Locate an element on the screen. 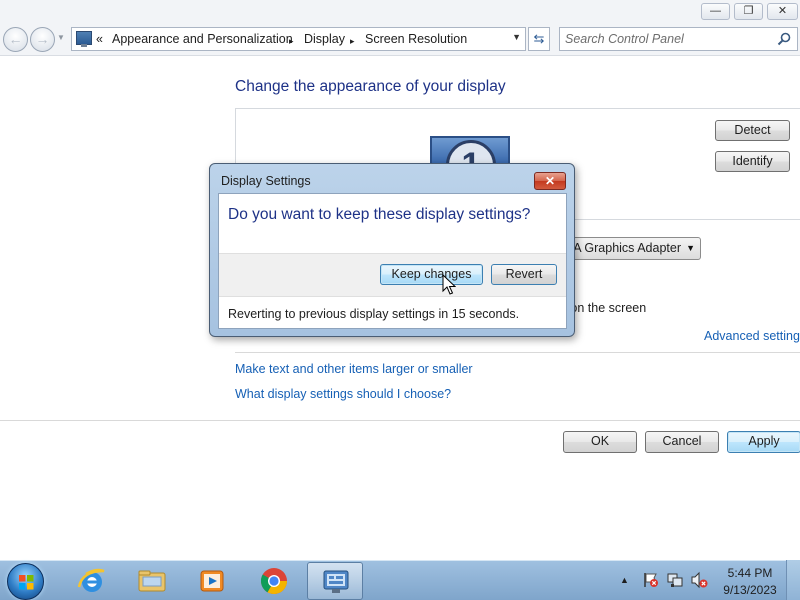 The image size is (800, 600). chrome-icon is located at coordinates (274, 581).